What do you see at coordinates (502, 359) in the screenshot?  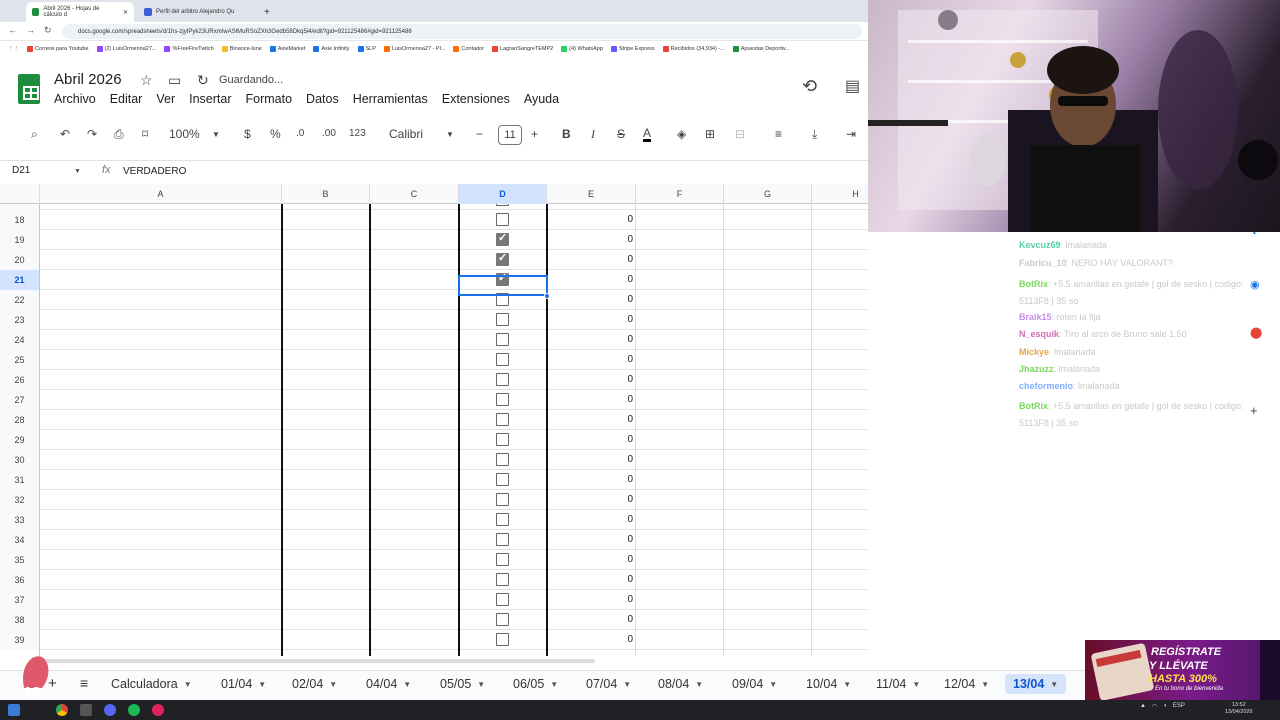 I see `checkbox-d25` at bounding box center [502, 359].